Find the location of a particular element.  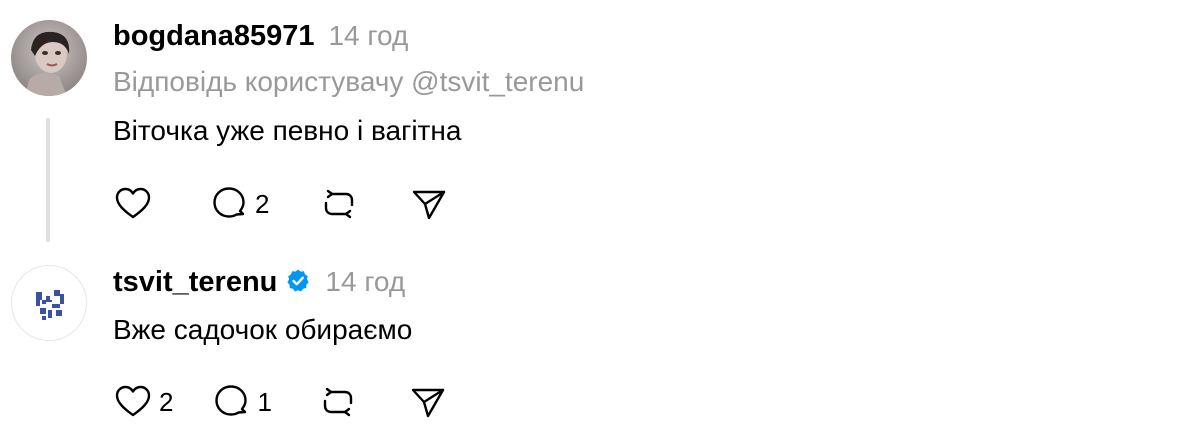

action-bar: 2 1 is located at coordinates (305, 402).